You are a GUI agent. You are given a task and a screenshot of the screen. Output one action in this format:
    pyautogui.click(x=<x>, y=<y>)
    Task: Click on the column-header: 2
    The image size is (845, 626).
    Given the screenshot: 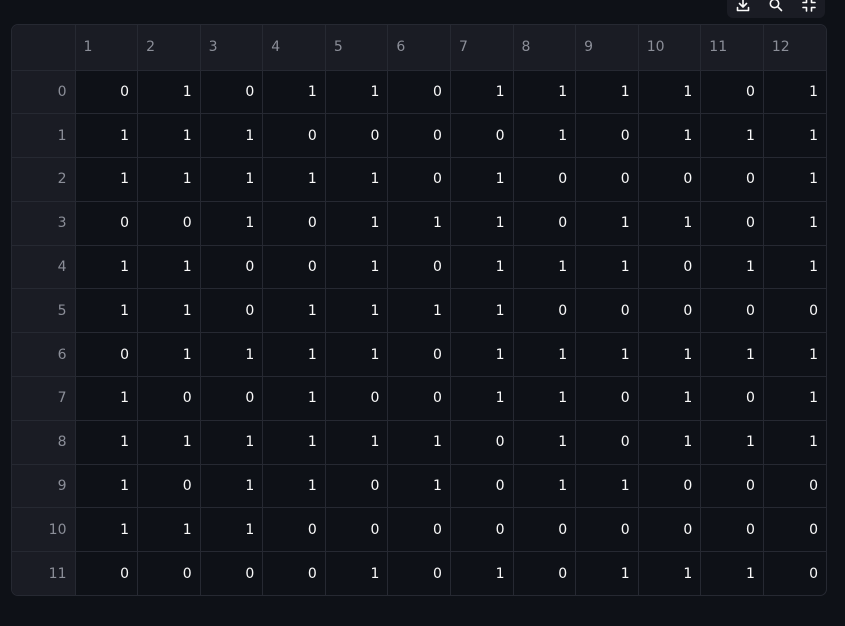 What is the action you would take?
    pyautogui.click(x=169, y=48)
    